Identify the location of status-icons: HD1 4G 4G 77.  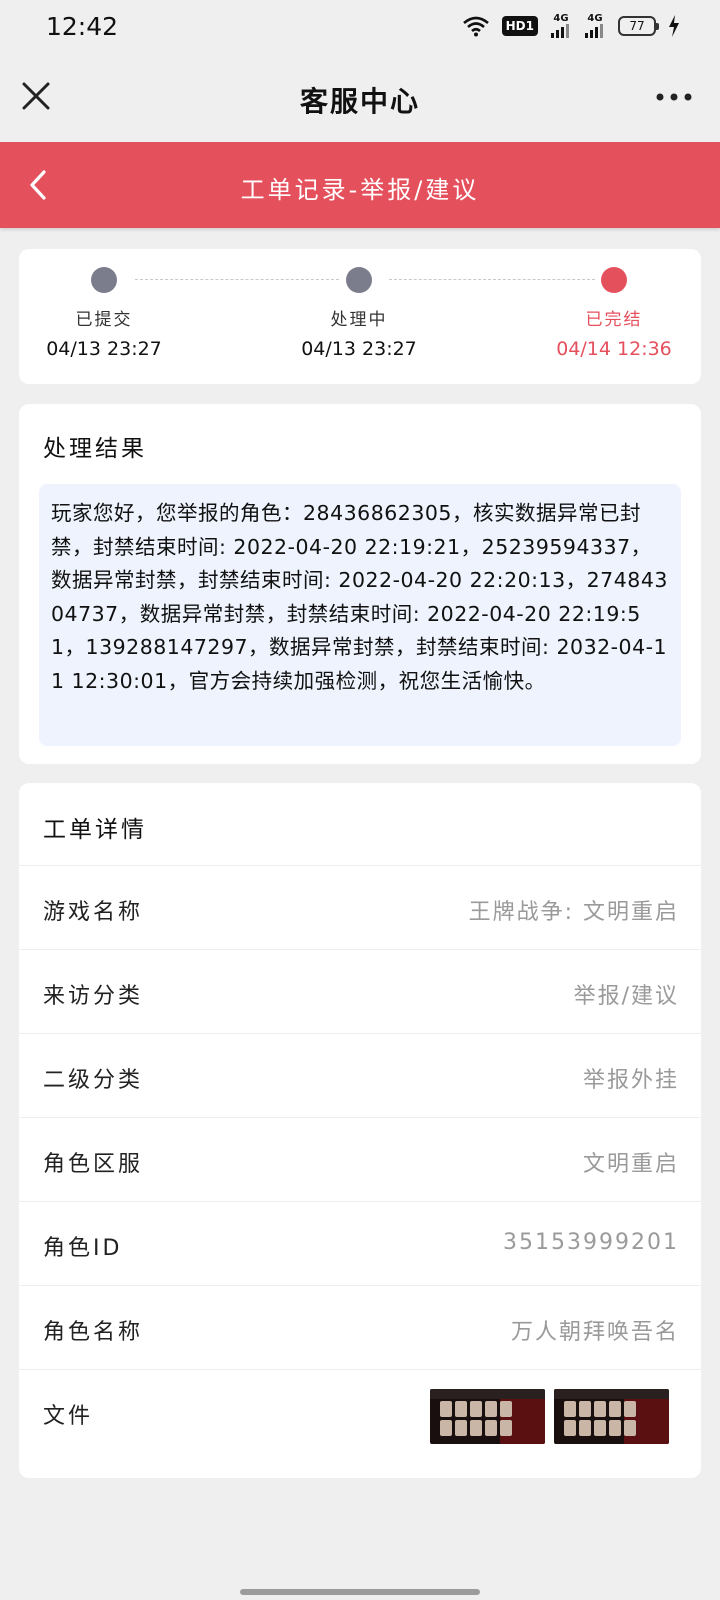
(571, 26).